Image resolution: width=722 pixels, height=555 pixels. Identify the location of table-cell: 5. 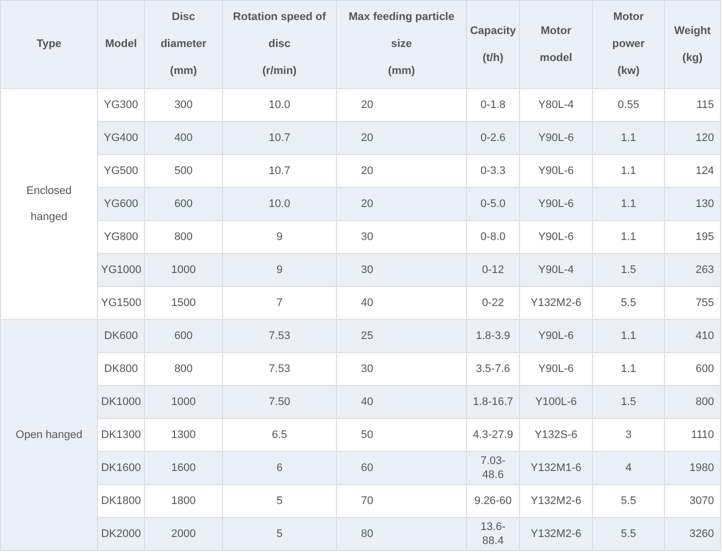
(279, 534).